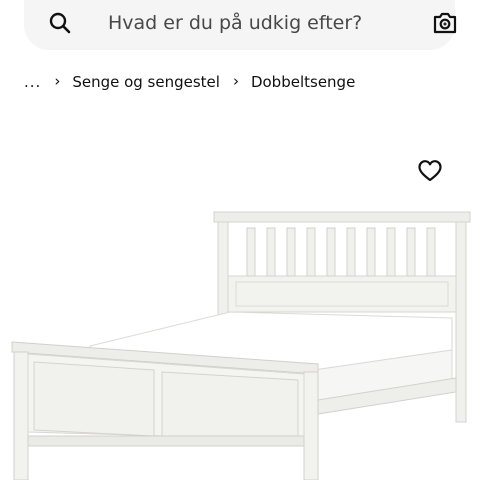 This screenshot has height=480, width=480. Describe the element at coordinates (60, 23) in the screenshot. I see `search-icon` at that location.